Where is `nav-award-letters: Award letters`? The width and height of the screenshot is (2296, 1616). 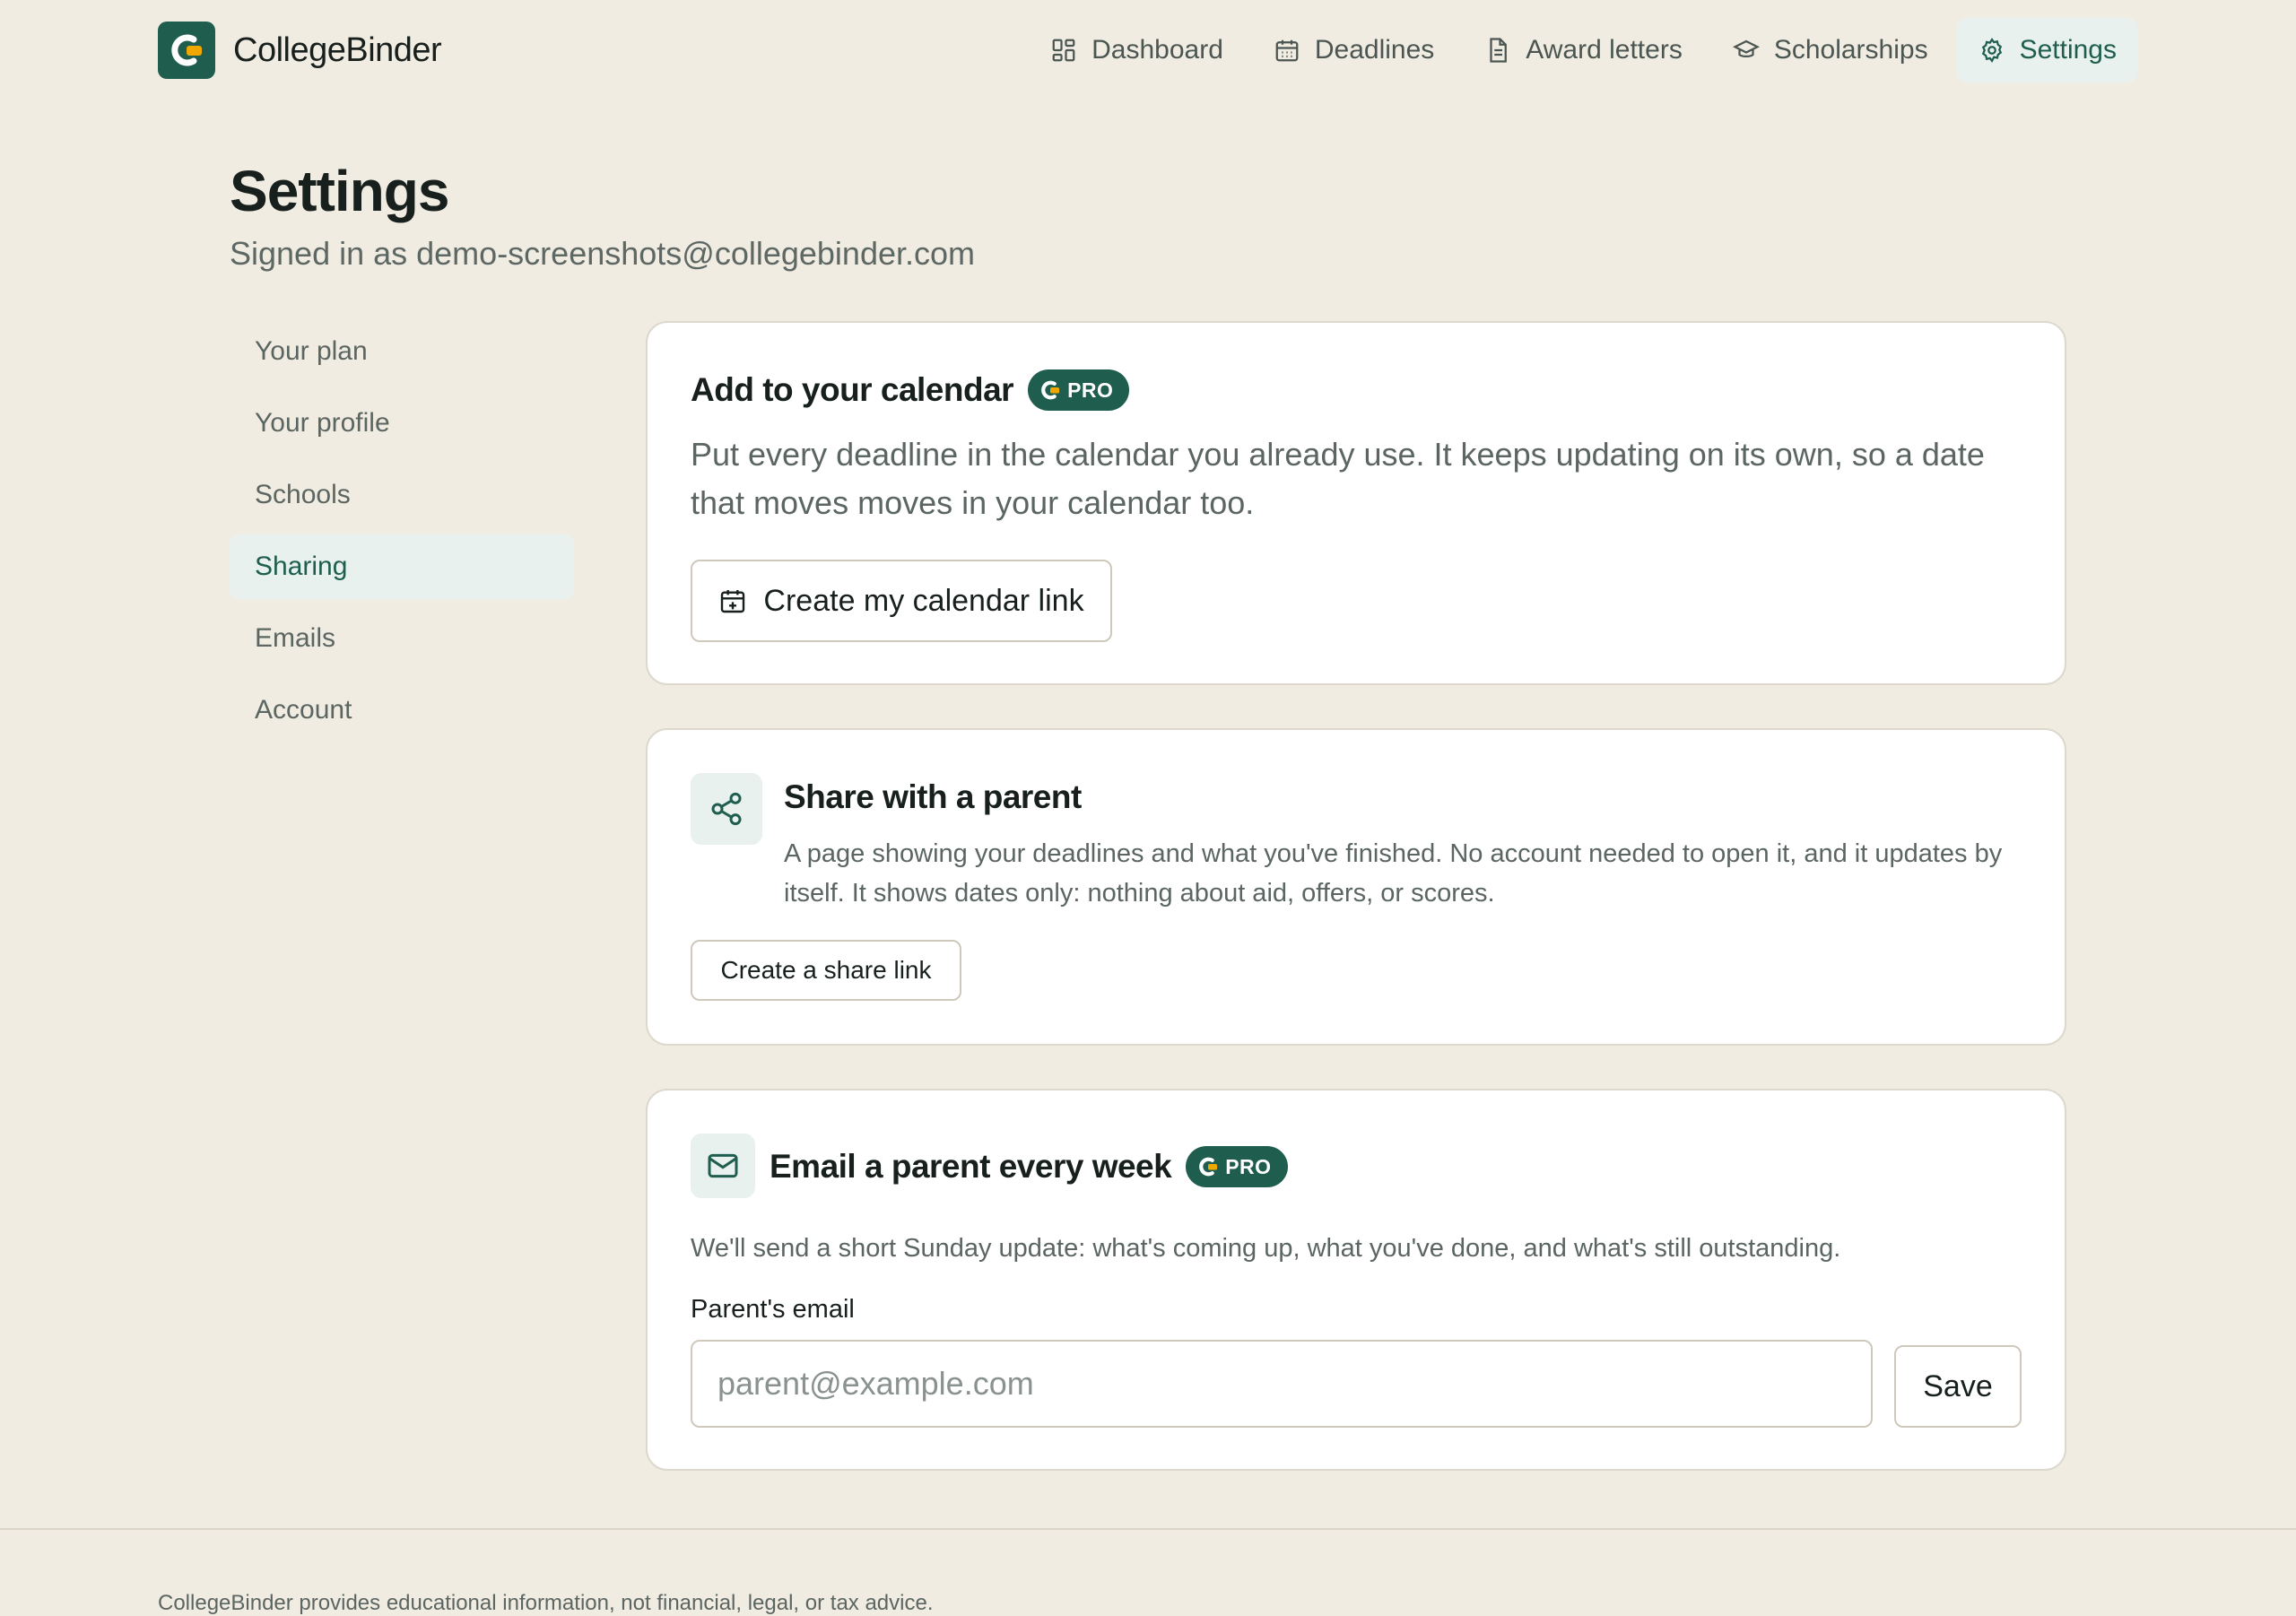 nav-award-letters: Award letters is located at coordinates (1583, 50).